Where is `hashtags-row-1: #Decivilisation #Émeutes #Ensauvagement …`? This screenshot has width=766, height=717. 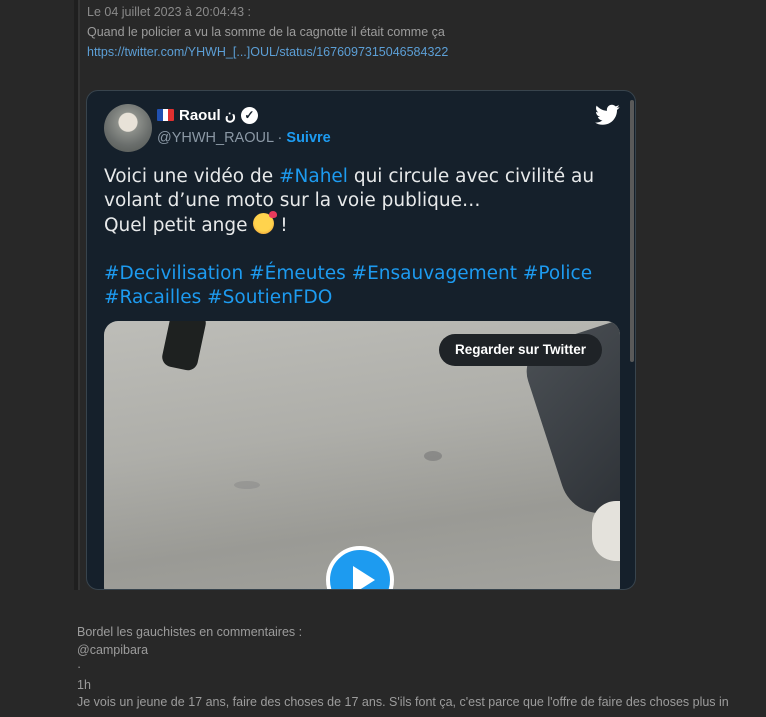 hashtags-row-1: #Decivilisation #Émeutes #Ensauvagement … is located at coordinates (364, 274).